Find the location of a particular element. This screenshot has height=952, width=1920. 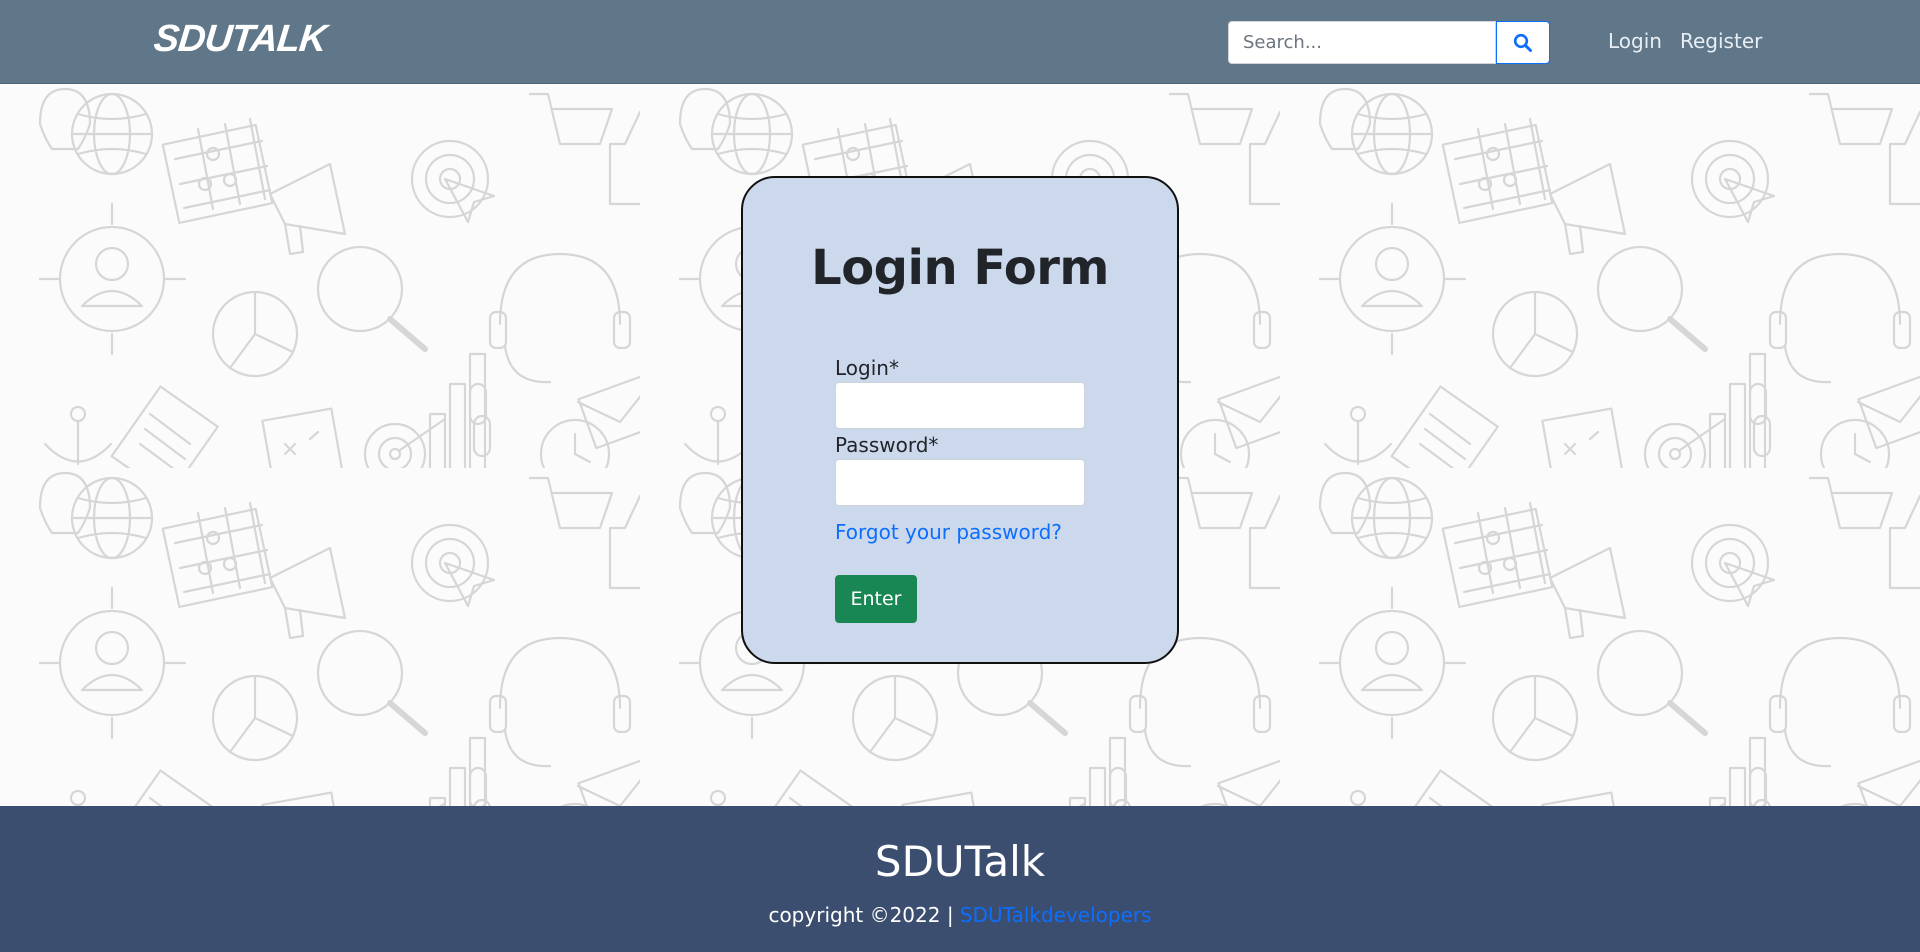

password-field-label: Password* is located at coordinates (887, 445).